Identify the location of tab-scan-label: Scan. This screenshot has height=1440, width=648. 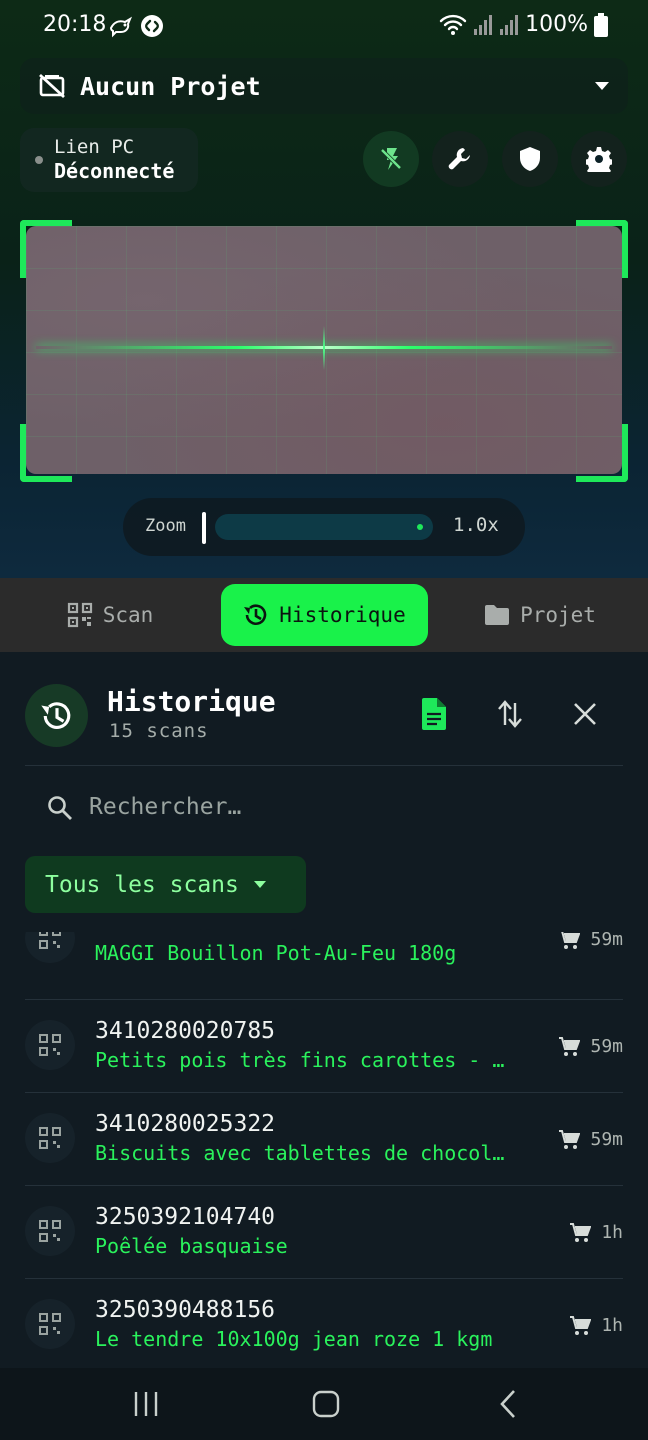
(128, 615).